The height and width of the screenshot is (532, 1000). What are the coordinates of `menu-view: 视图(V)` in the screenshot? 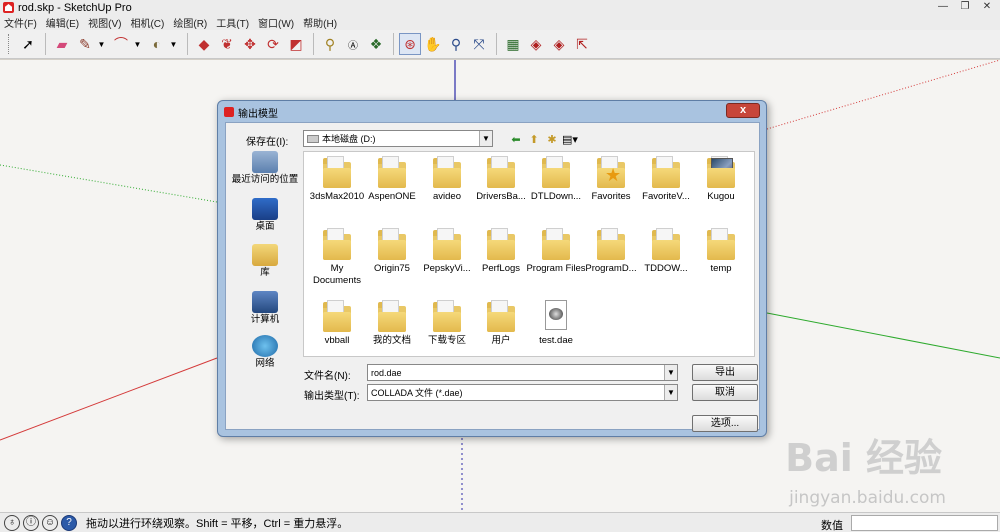 It's located at (104, 22).